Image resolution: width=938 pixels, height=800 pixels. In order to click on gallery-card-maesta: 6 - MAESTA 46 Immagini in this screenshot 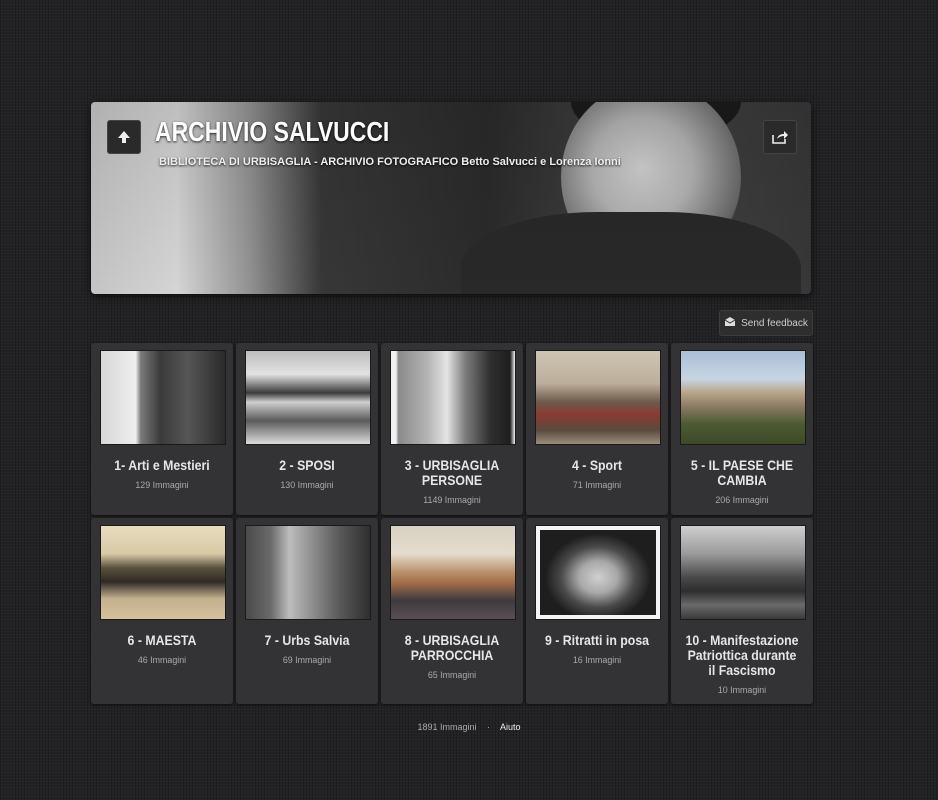, I will do `click(162, 611)`.